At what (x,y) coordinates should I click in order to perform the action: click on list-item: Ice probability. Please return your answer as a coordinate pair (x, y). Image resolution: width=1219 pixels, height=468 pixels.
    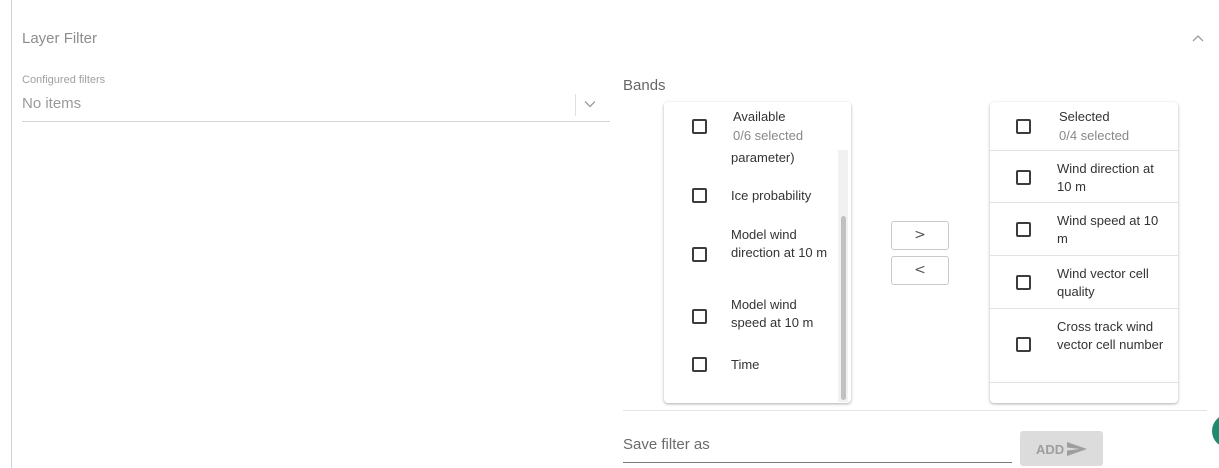
    Looking at the image, I should click on (757, 196).